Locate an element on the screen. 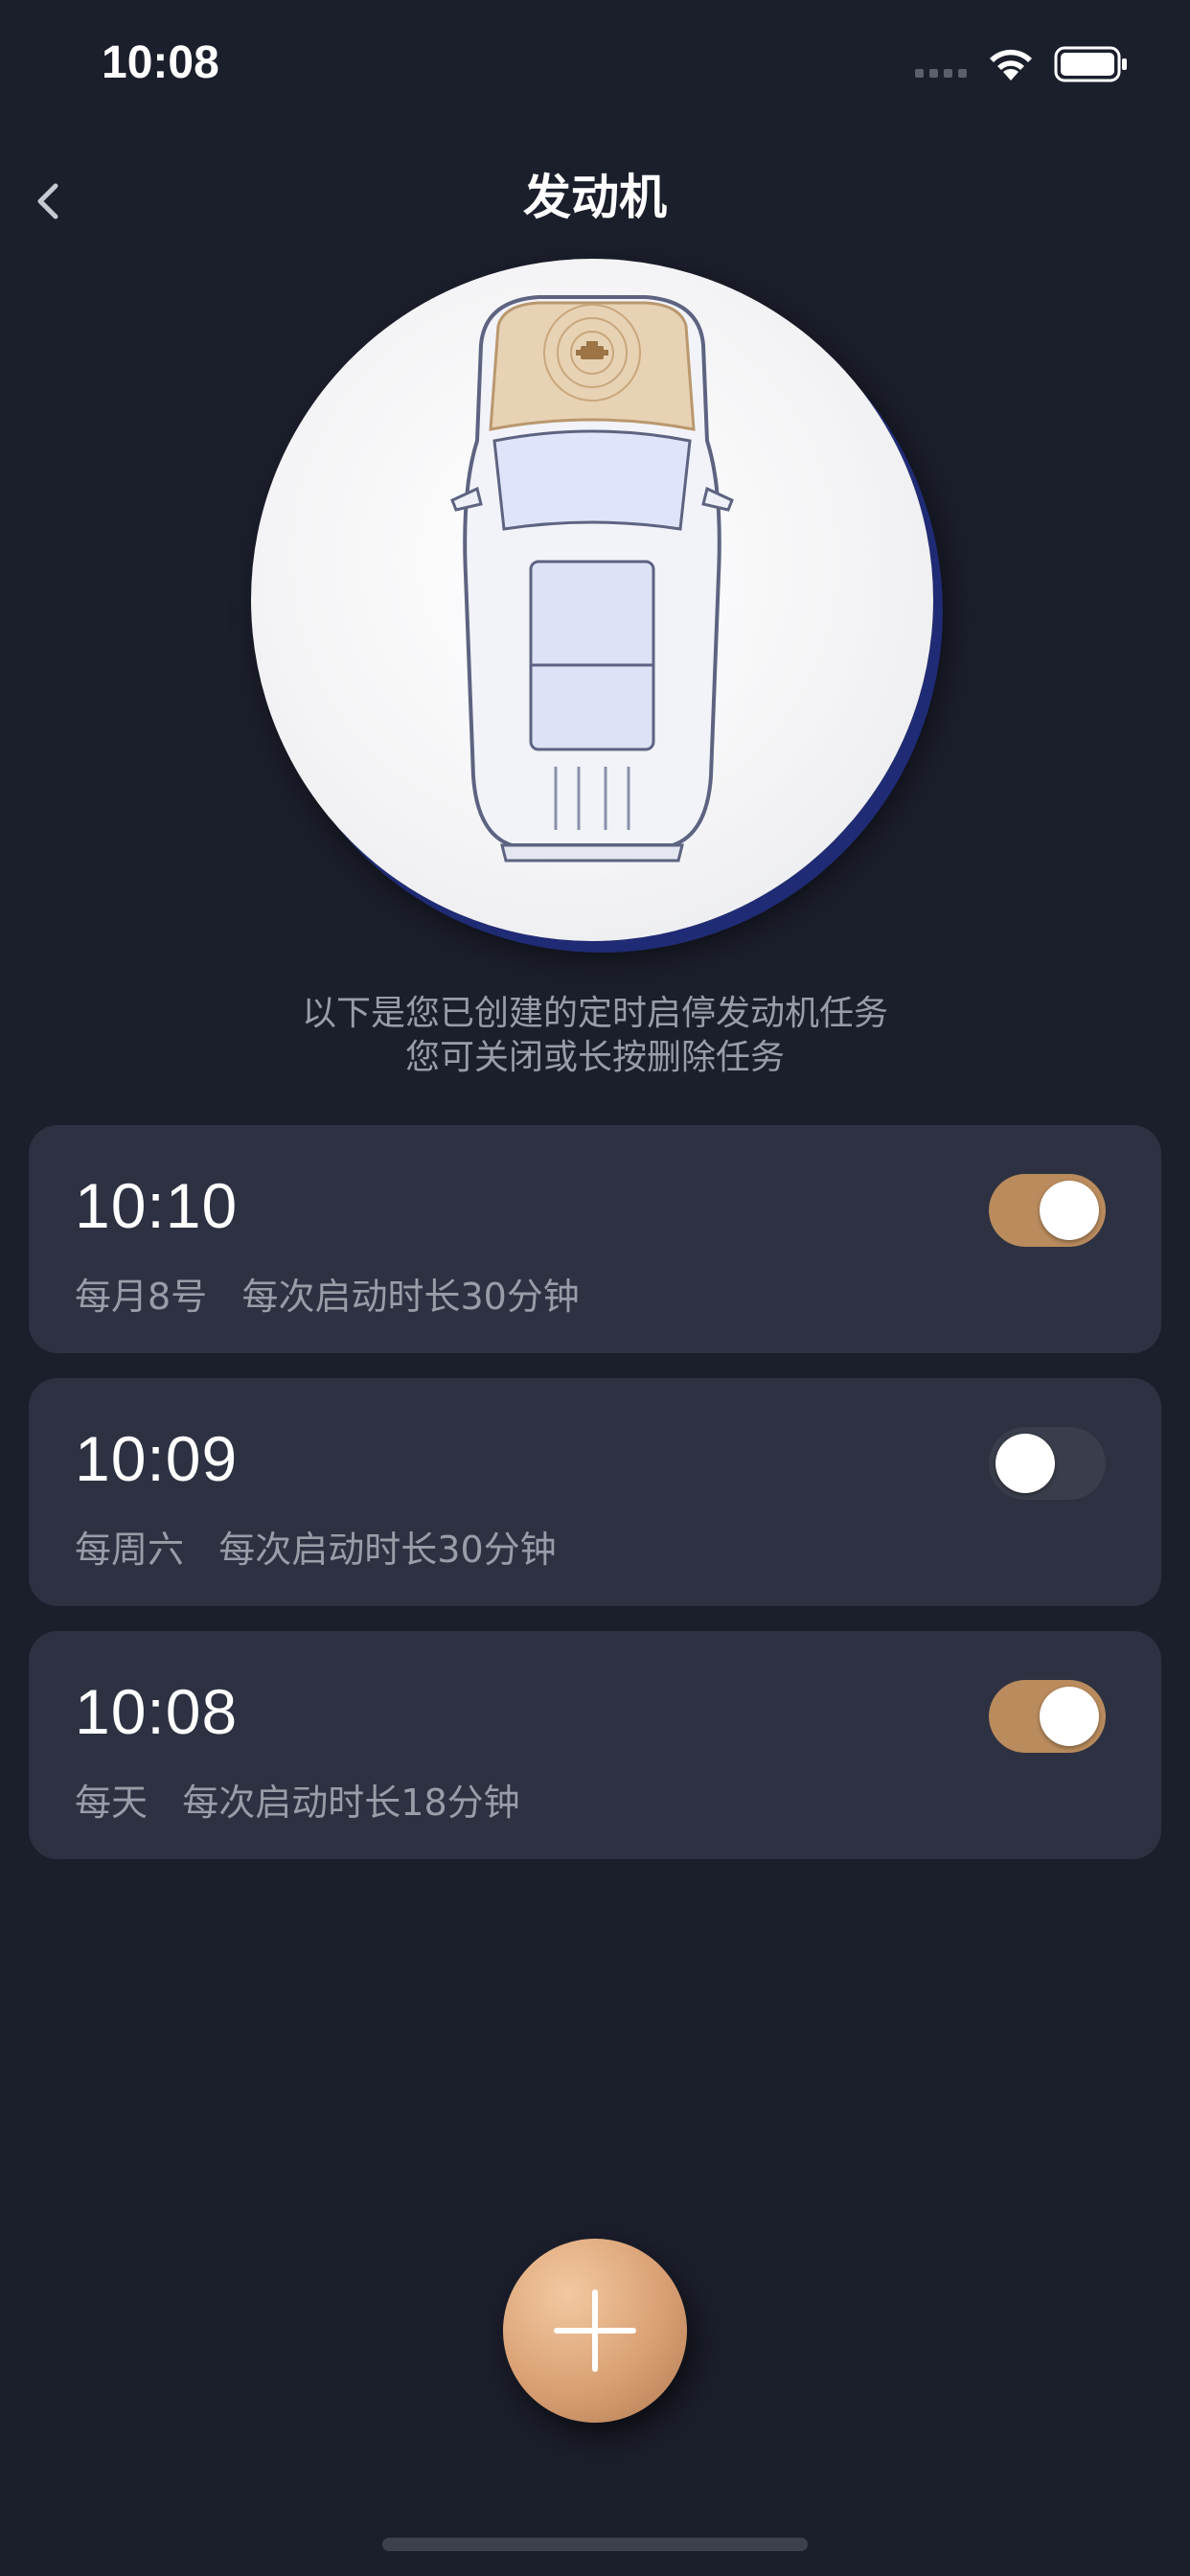 The image size is (1190, 2576). battery-icon is located at coordinates (1091, 64).